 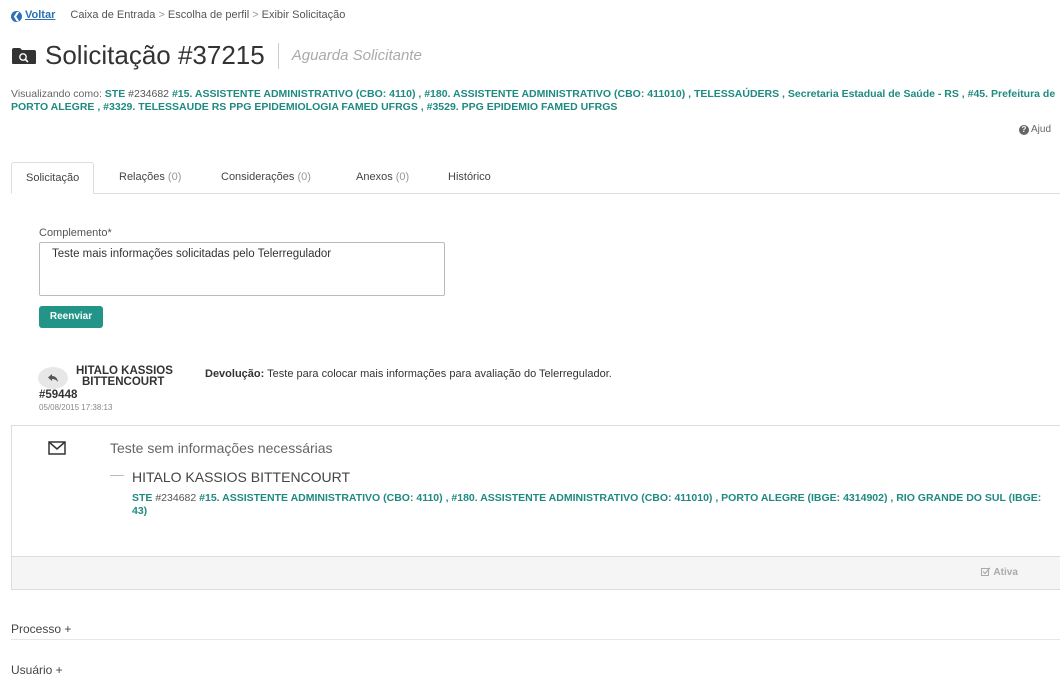 What do you see at coordinates (986, 571) in the screenshot?
I see `check-square-icon` at bounding box center [986, 571].